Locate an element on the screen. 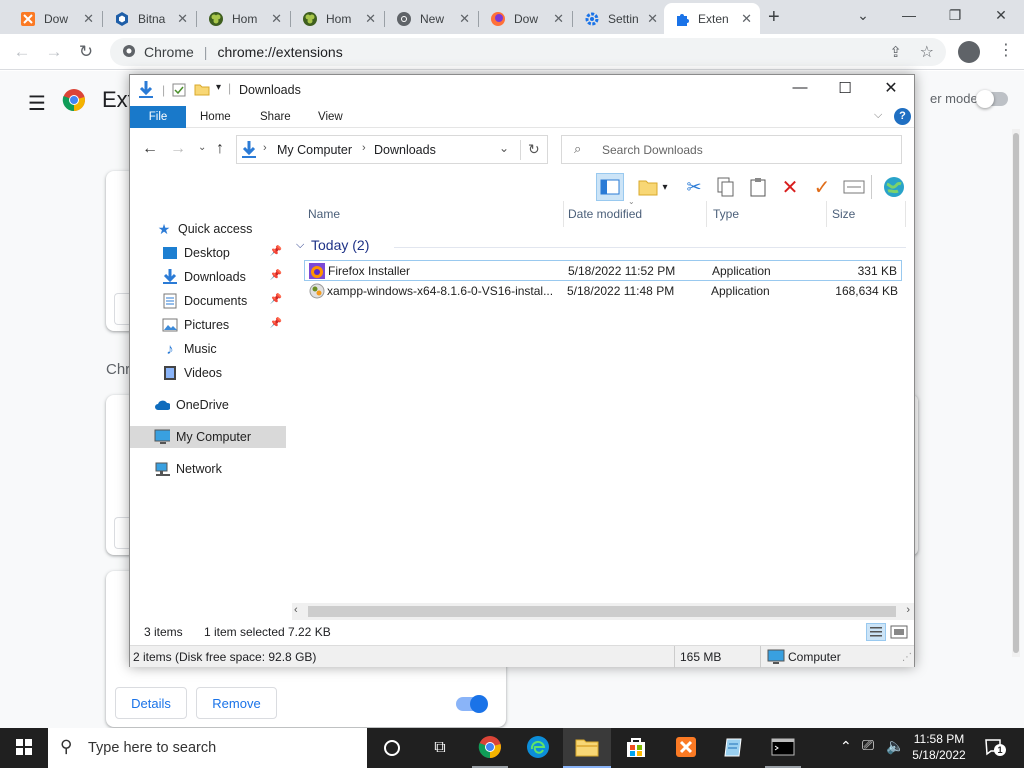  globe-icon is located at coordinates (894, 187).